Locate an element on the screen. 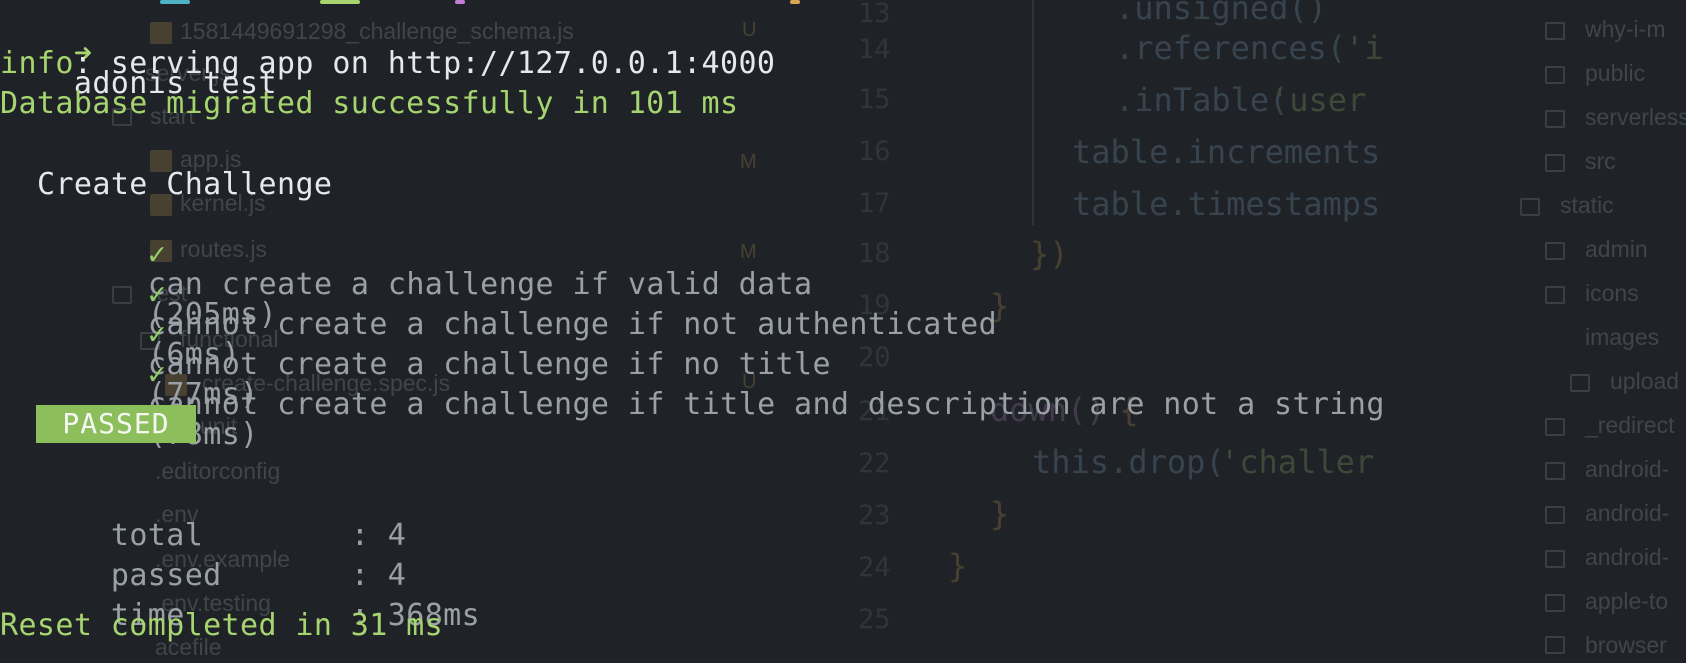 The width and height of the screenshot is (1686, 663). info-prefix: info is located at coordinates (37, 63).